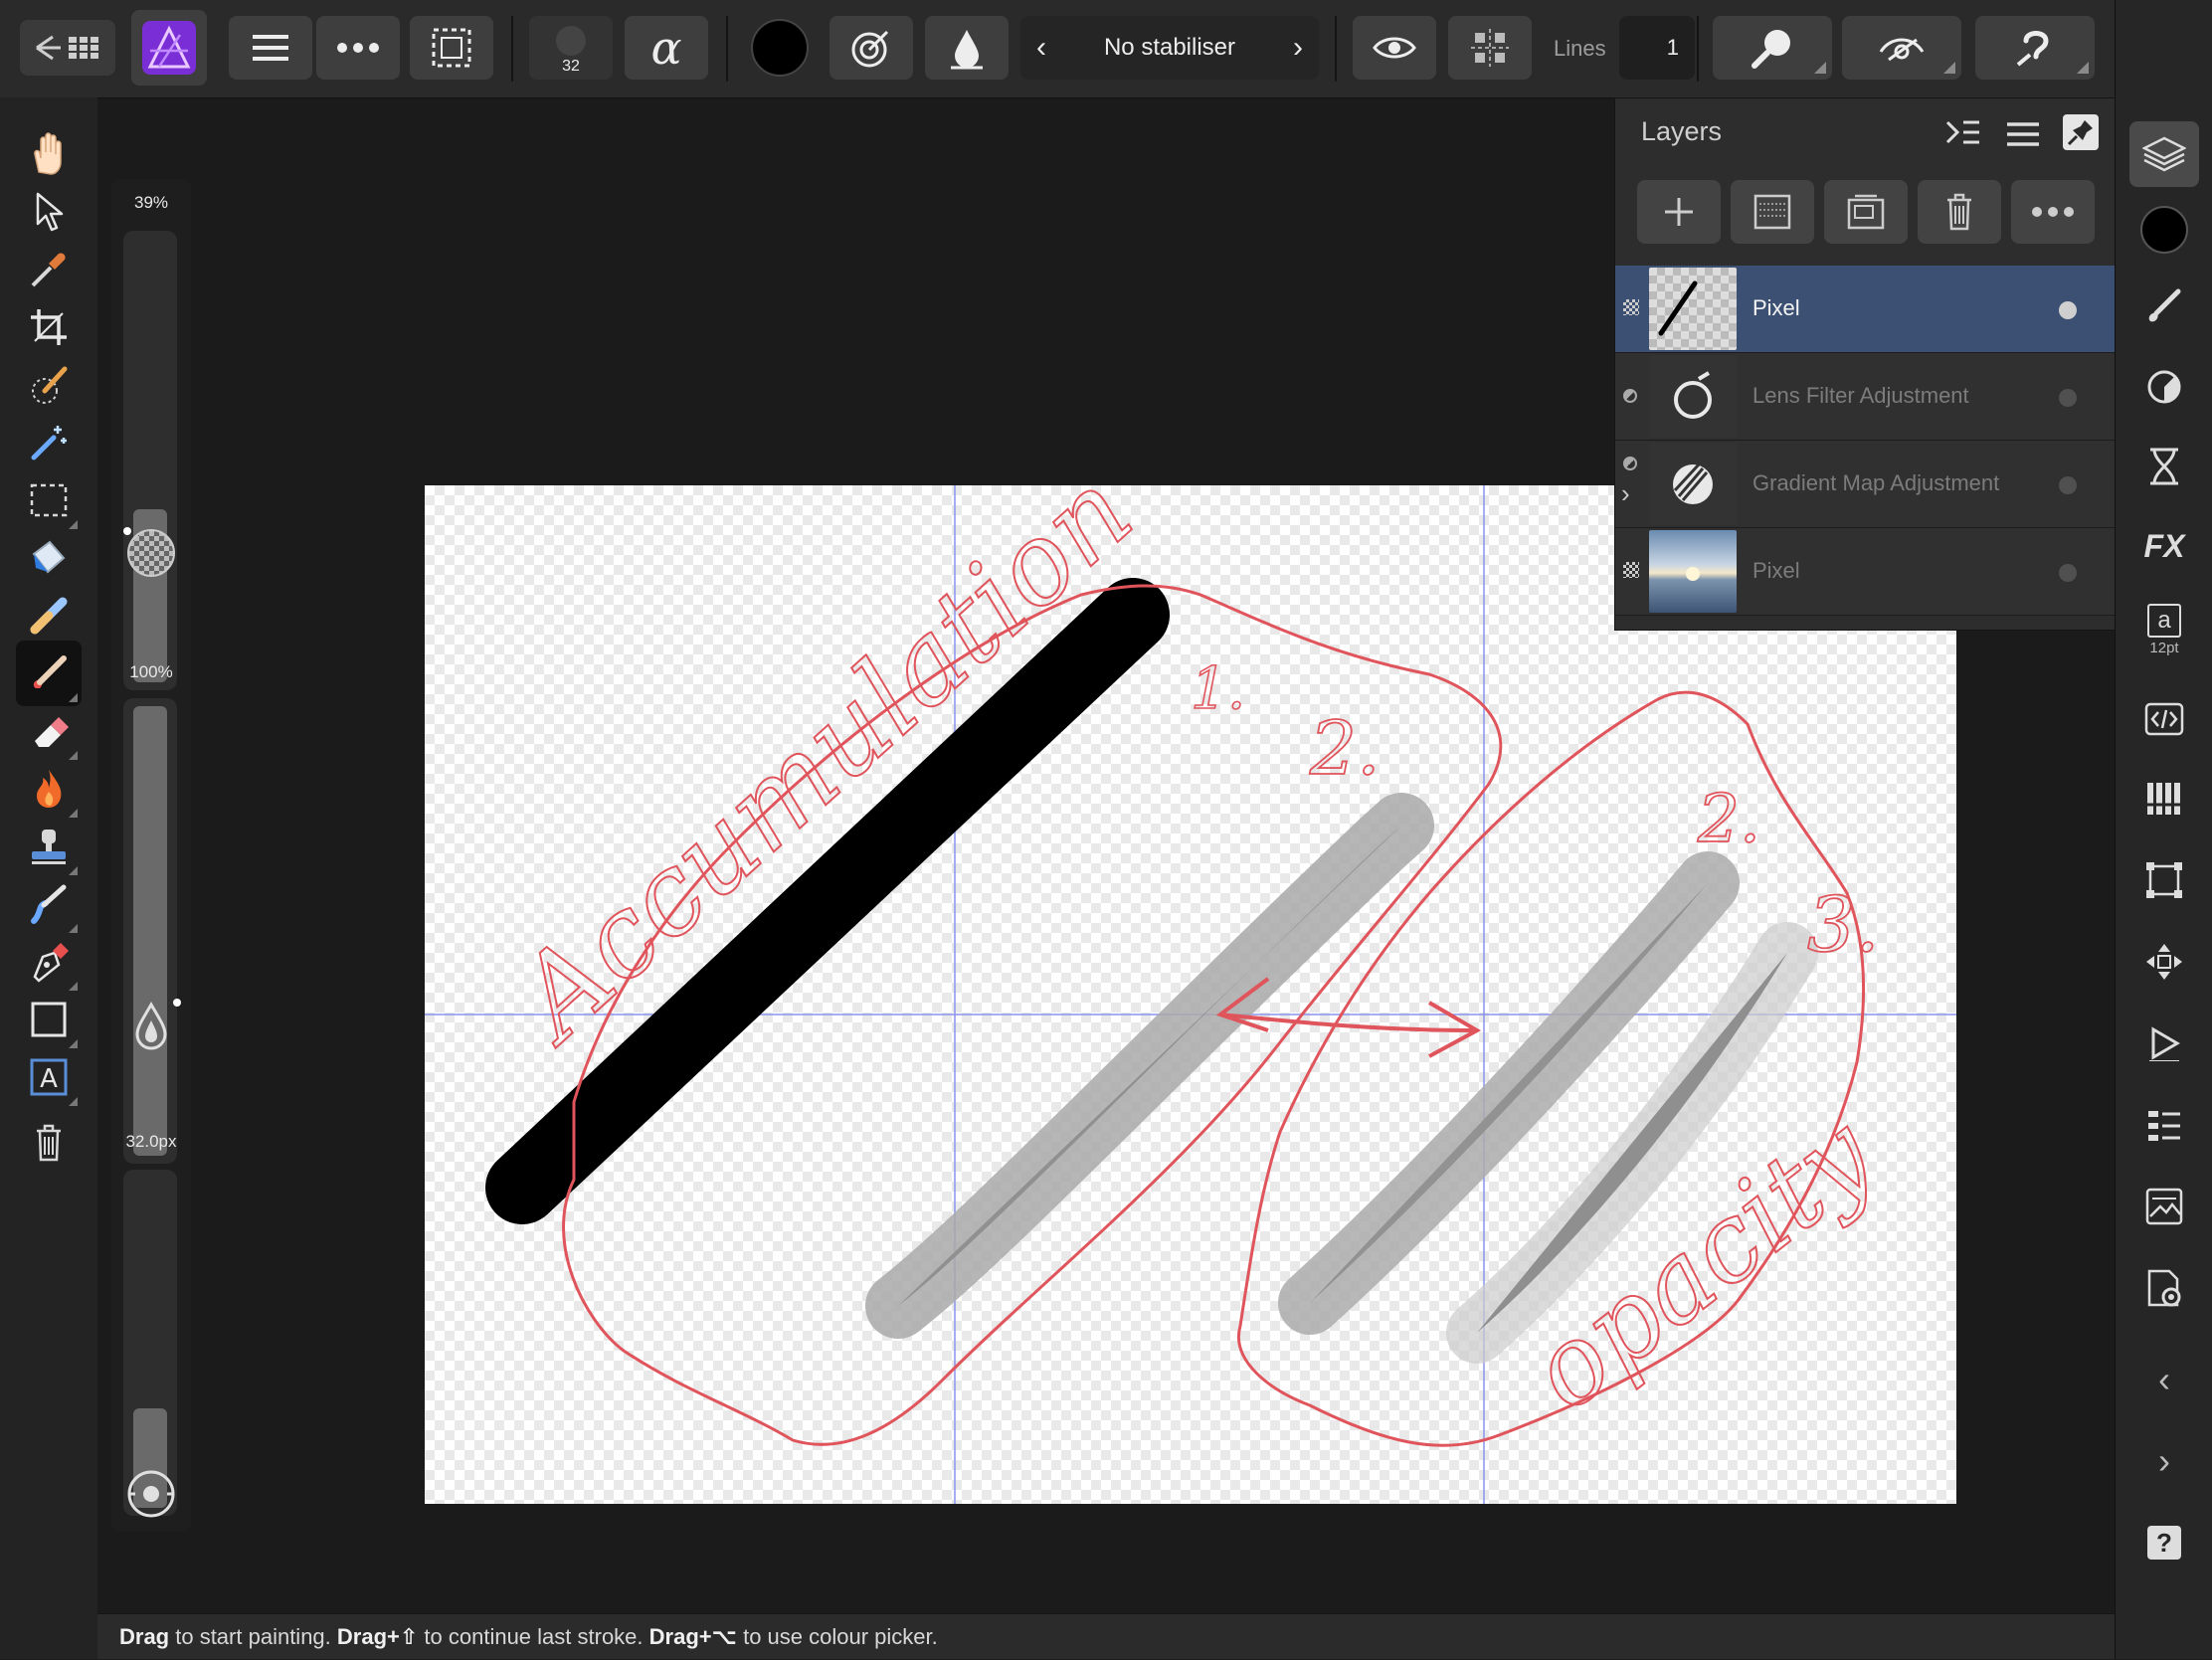 This screenshot has width=2212, height=1660. I want to click on paint-brush-icon, so click(50, 671).